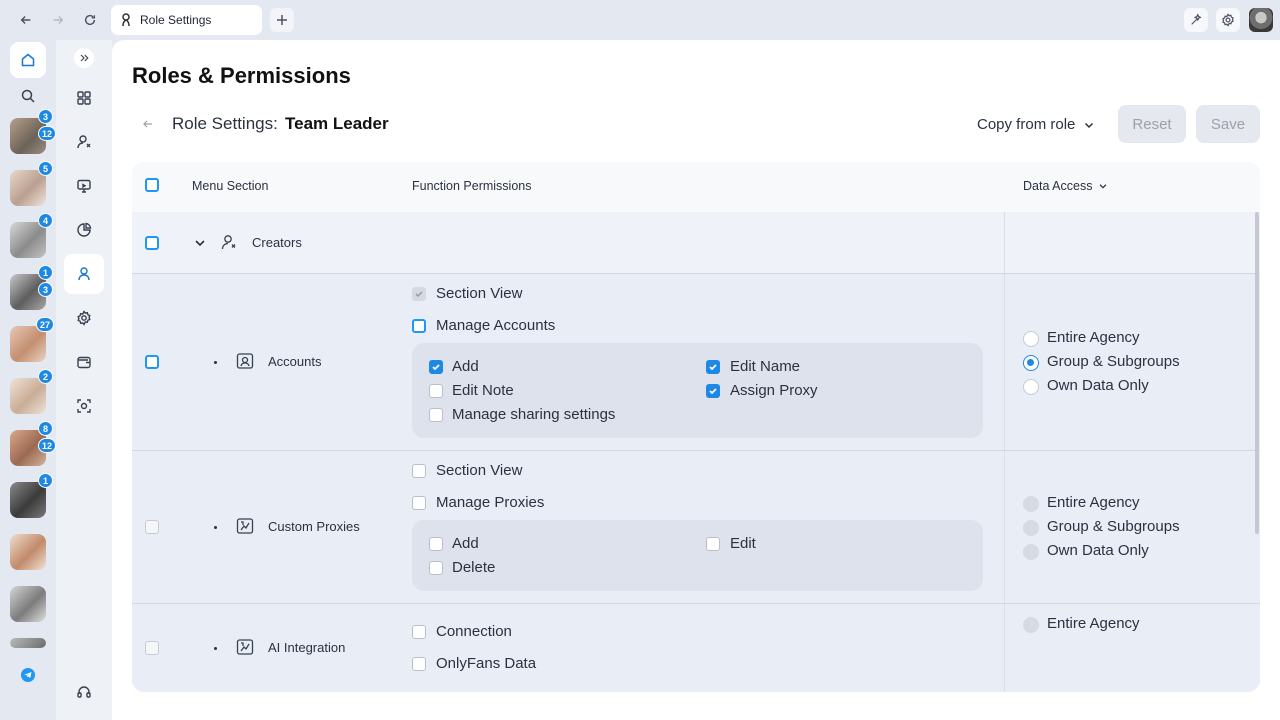 The width and height of the screenshot is (1280, 720). I want to click on header-data-access: Data Access, so click(1065, 186).